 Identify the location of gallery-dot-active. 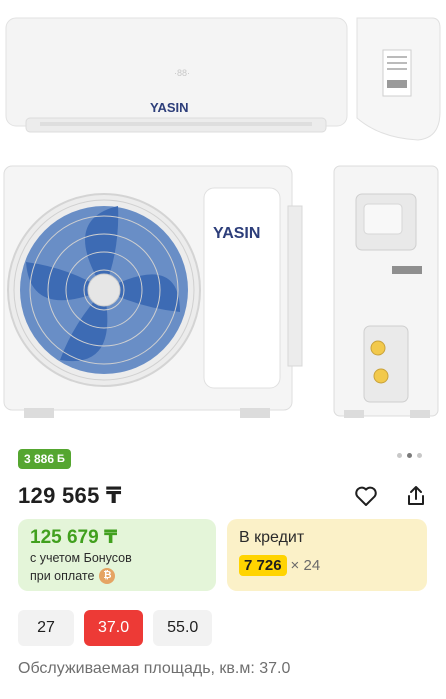
(409, 455).